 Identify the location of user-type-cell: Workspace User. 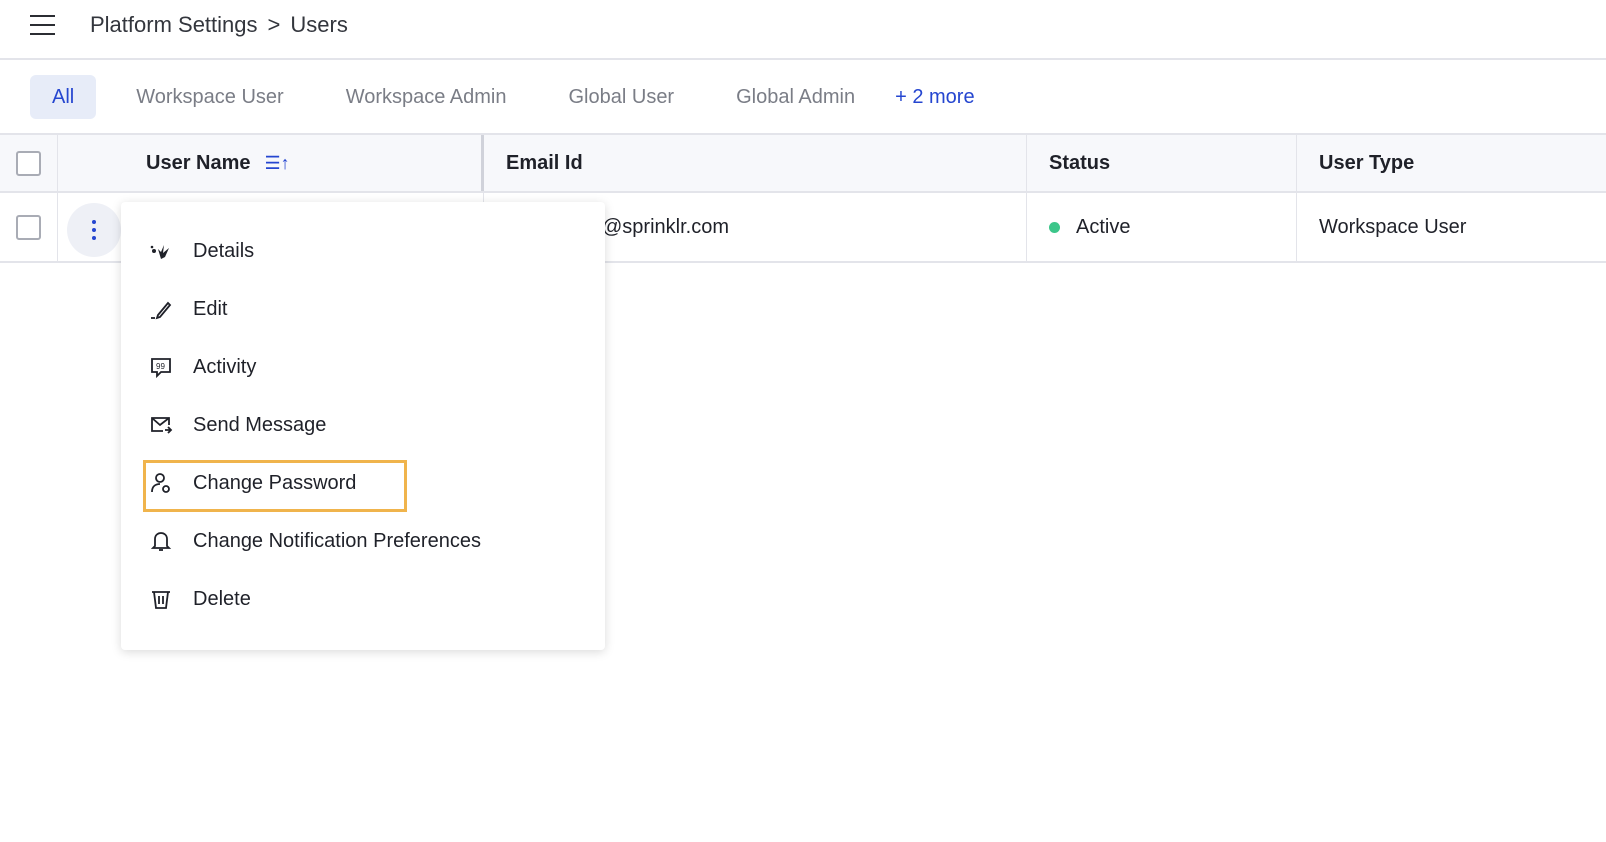
(1393, 226).